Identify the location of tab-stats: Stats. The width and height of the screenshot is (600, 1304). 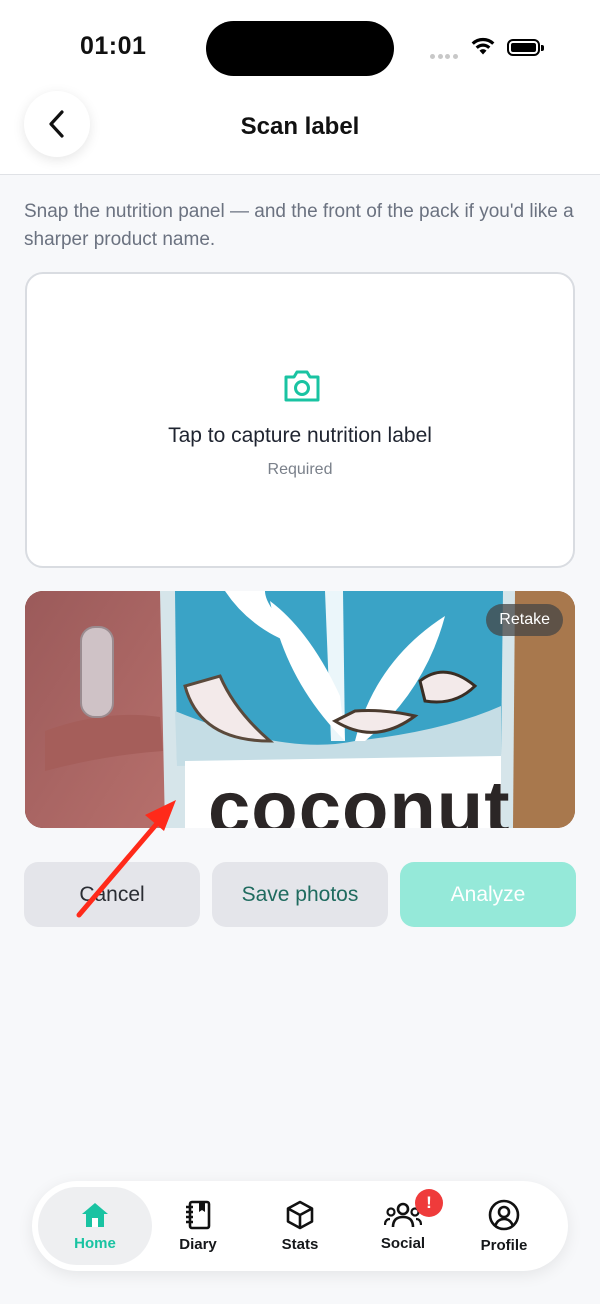
(300, 1226).